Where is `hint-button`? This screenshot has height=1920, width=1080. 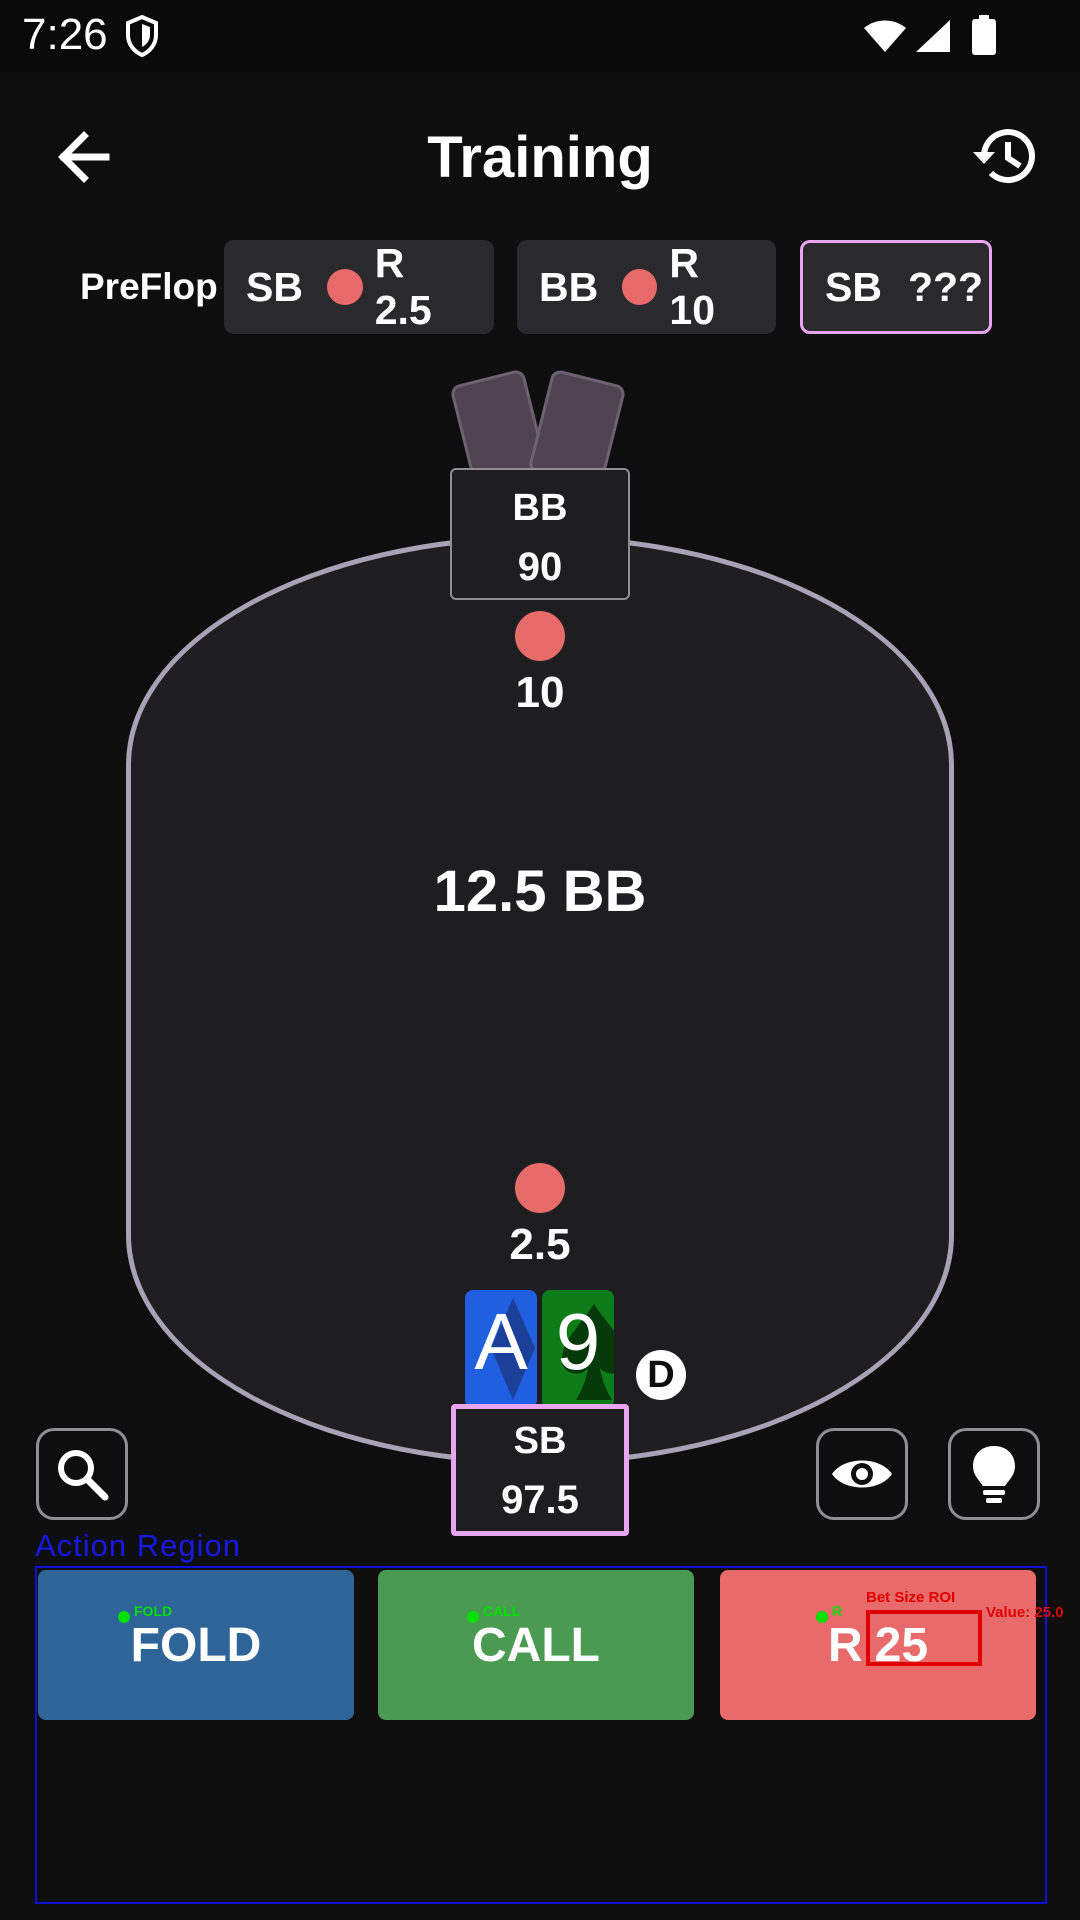 hint-button is located at coordinates (994, 1474).